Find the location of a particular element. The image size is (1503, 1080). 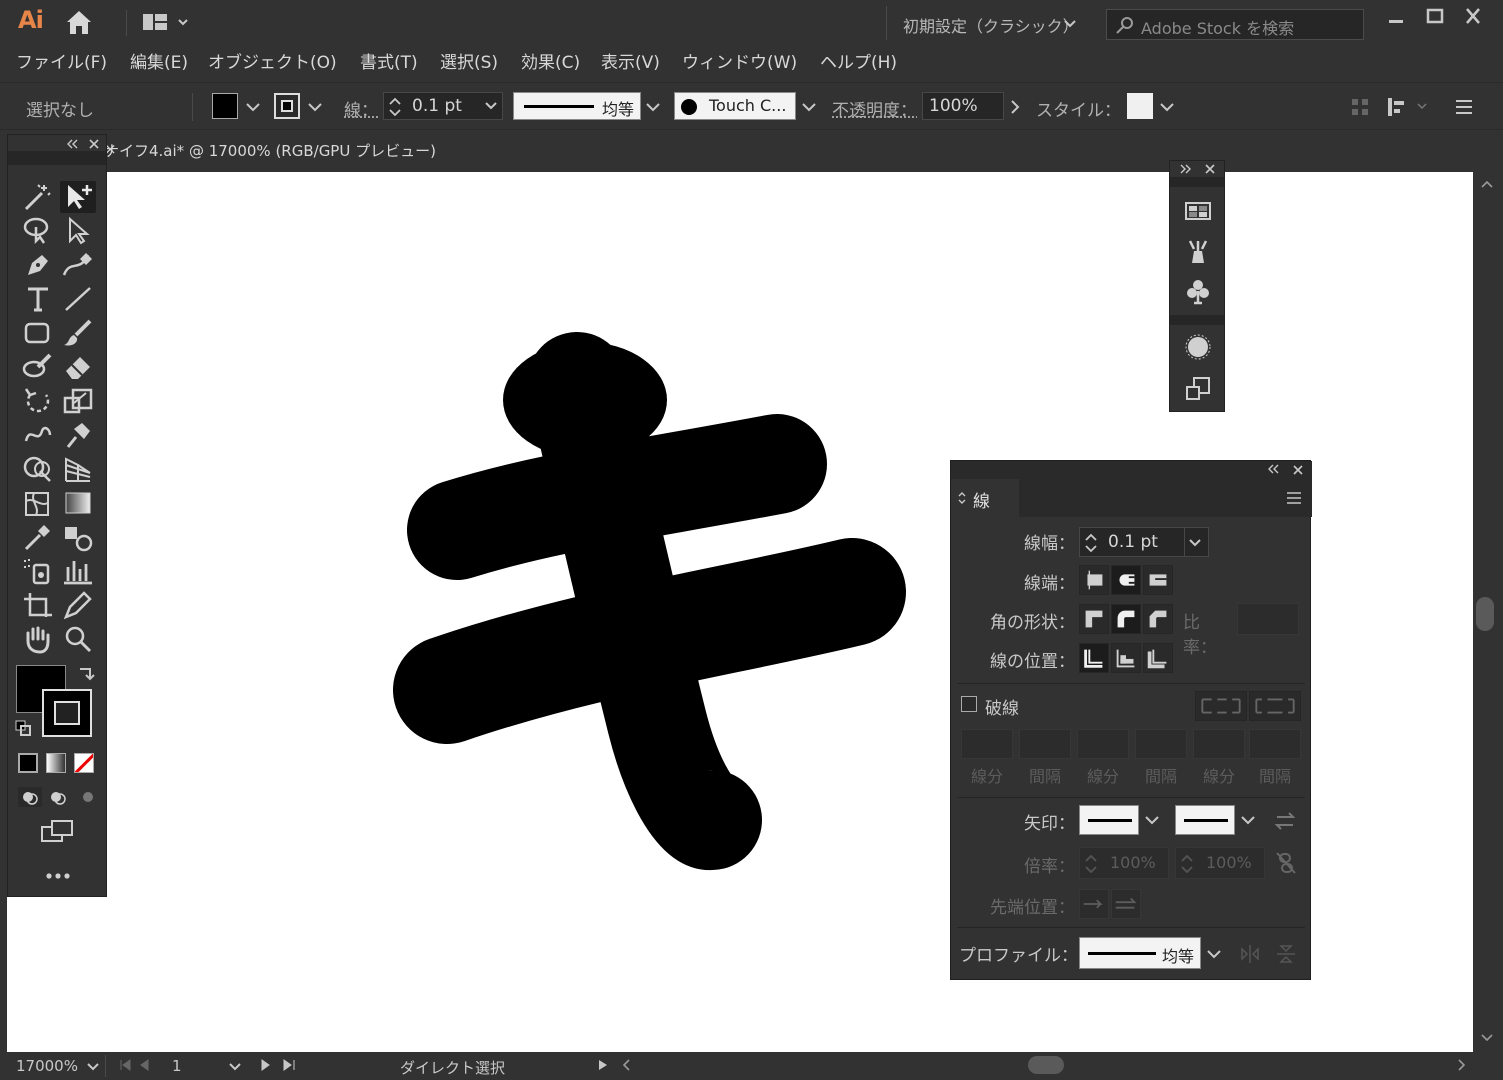

distribute-icon is located at coordinates (1408, 107).